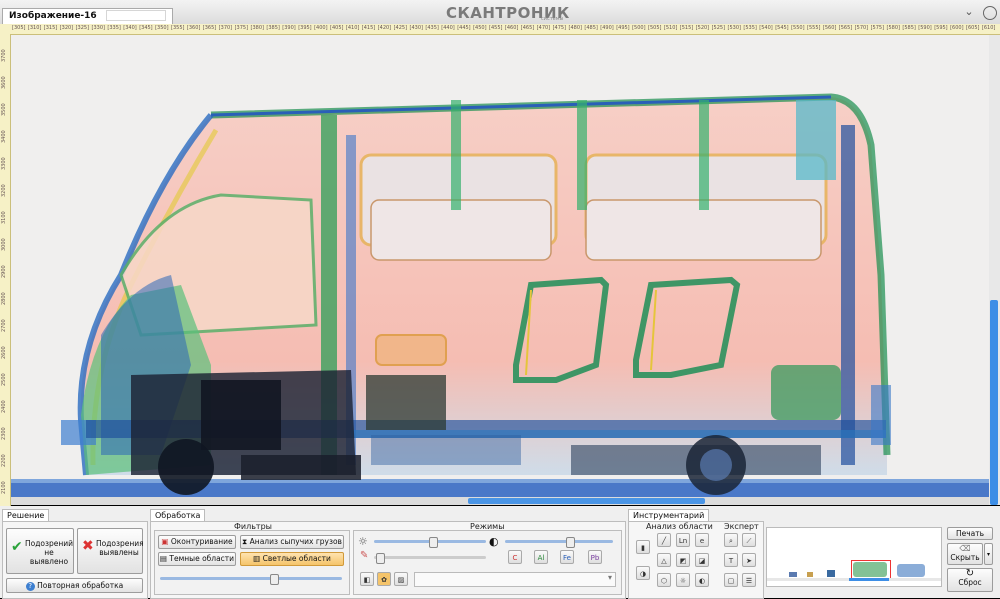  I want to click on magnifier-icon: ⌕, so click(731, 540).